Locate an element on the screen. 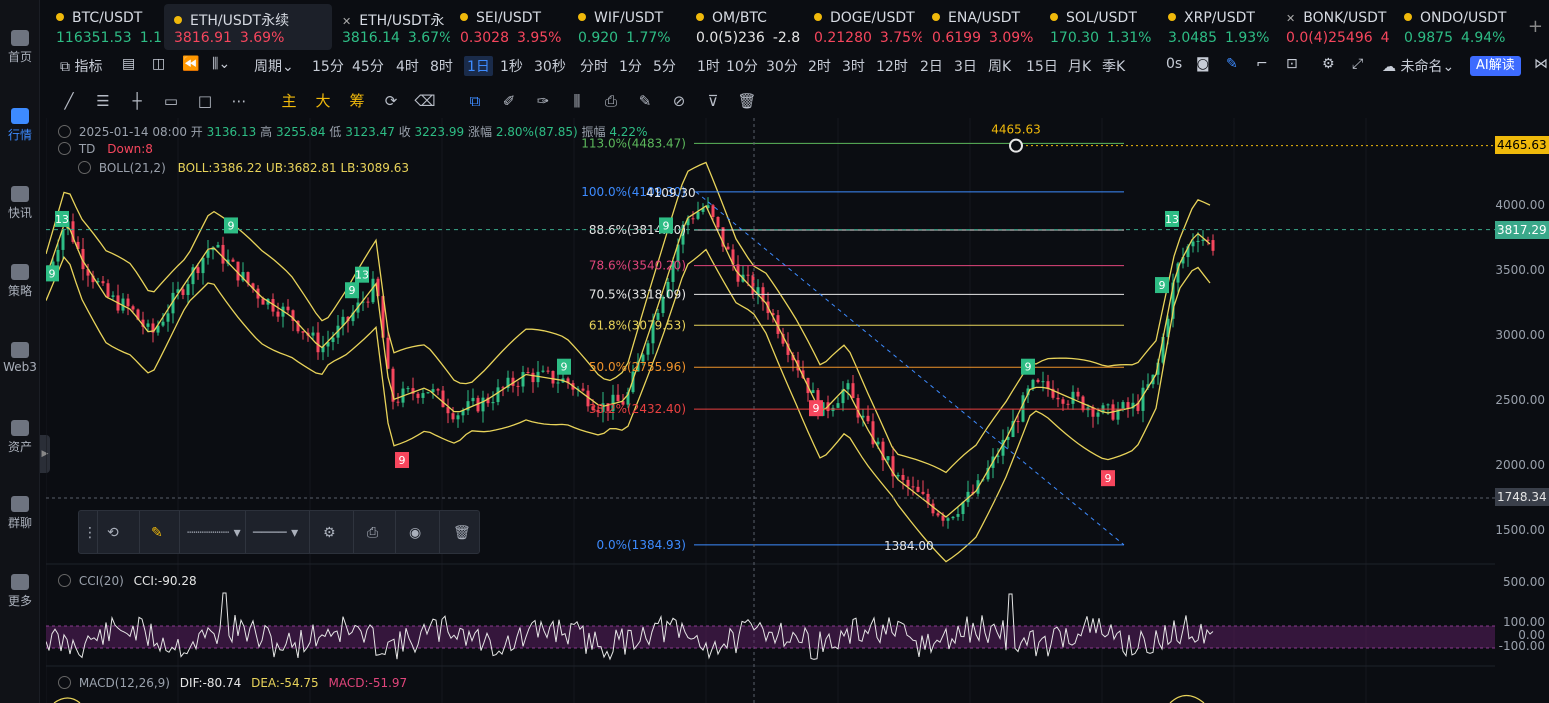 This screenshot has height=703, width=1549. sidebar-item-assets: 资产 is located at coordinates (20, 437).